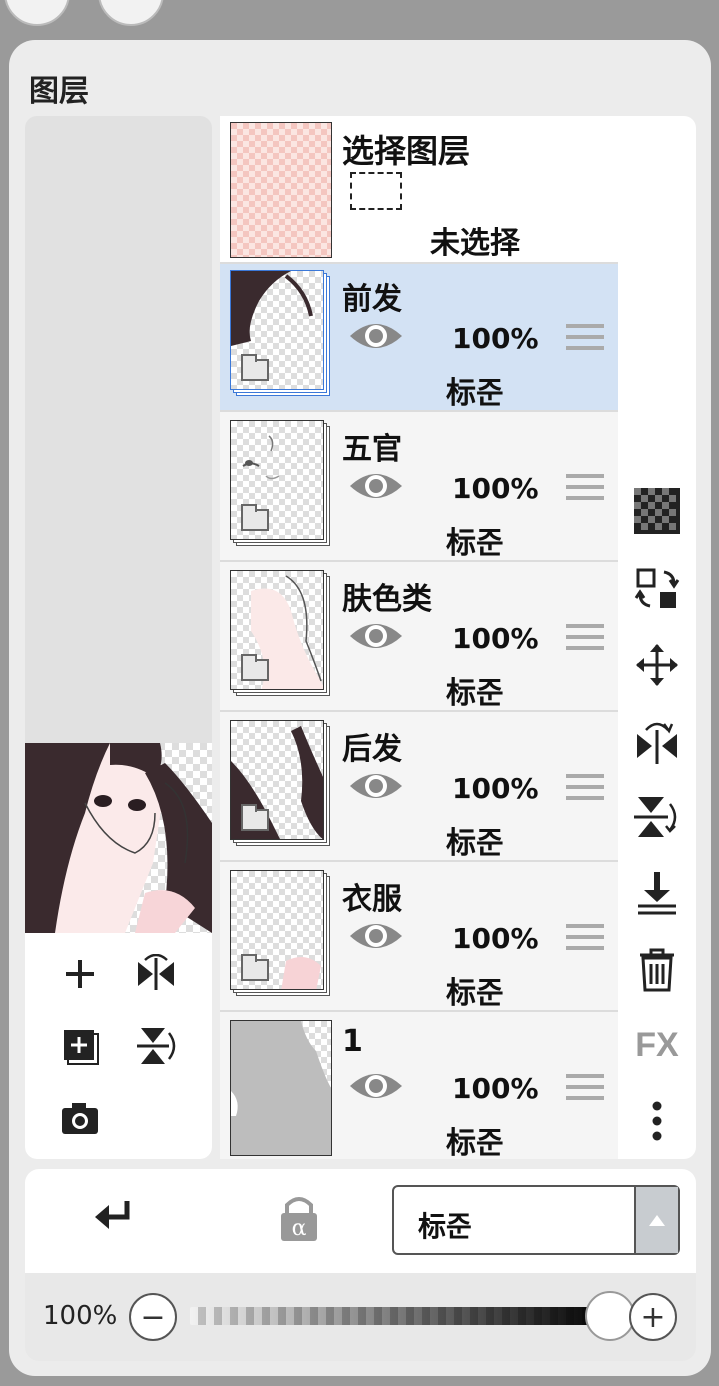 This screenshot has height=1386, width=719. I want to click on opacity-bar: 100% − +, so click(360, 1317).